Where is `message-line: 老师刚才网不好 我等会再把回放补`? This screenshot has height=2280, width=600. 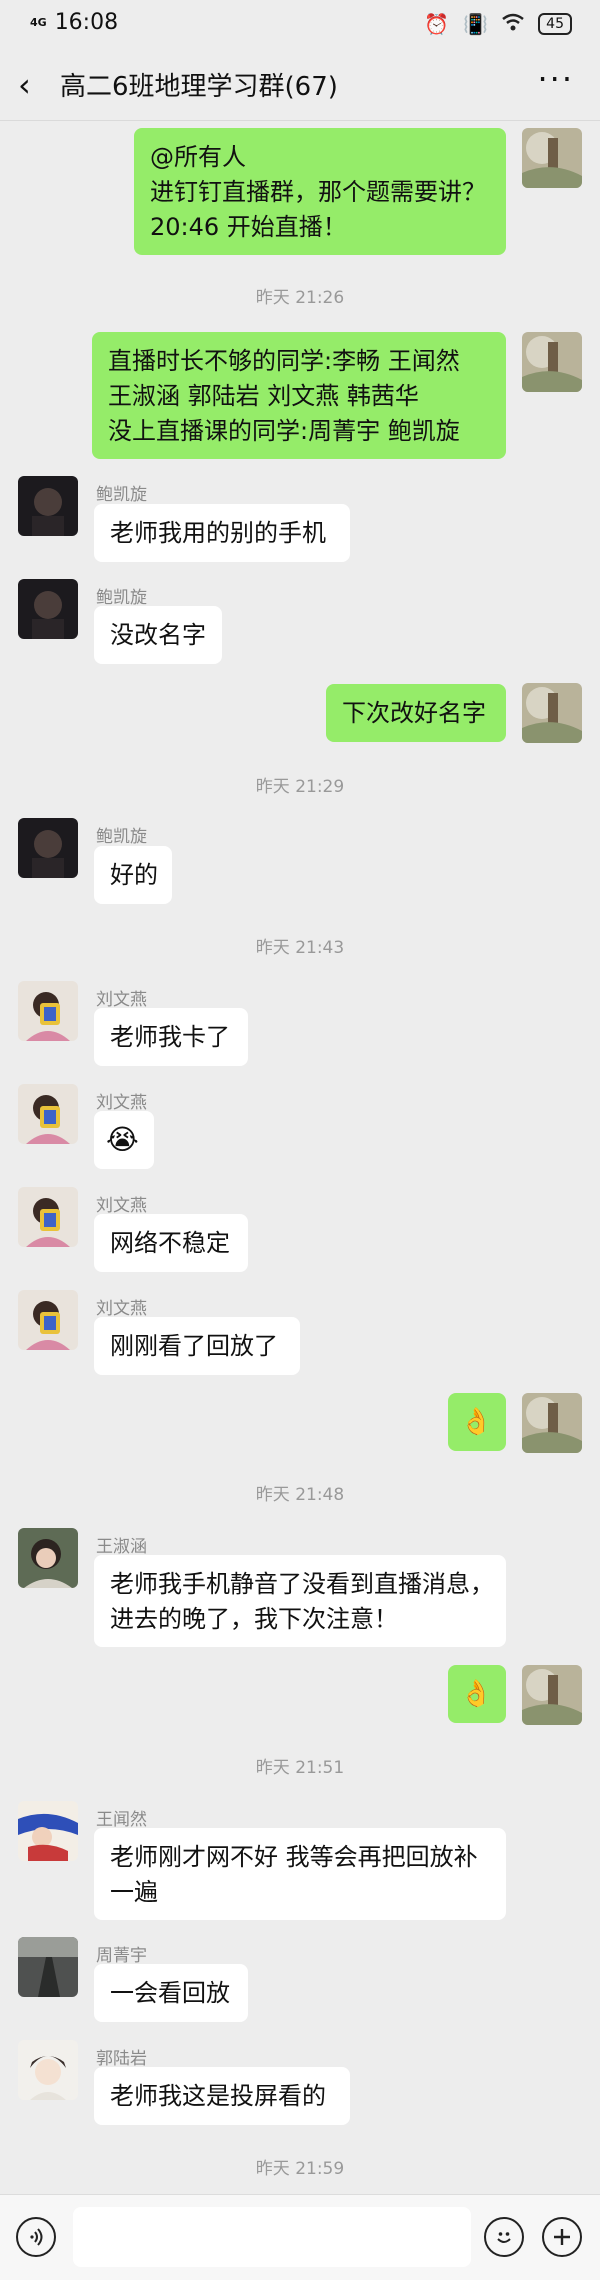
message-line: 老师刚才网不好 我等会再把回放补 is located at coordinates (294, 1857).